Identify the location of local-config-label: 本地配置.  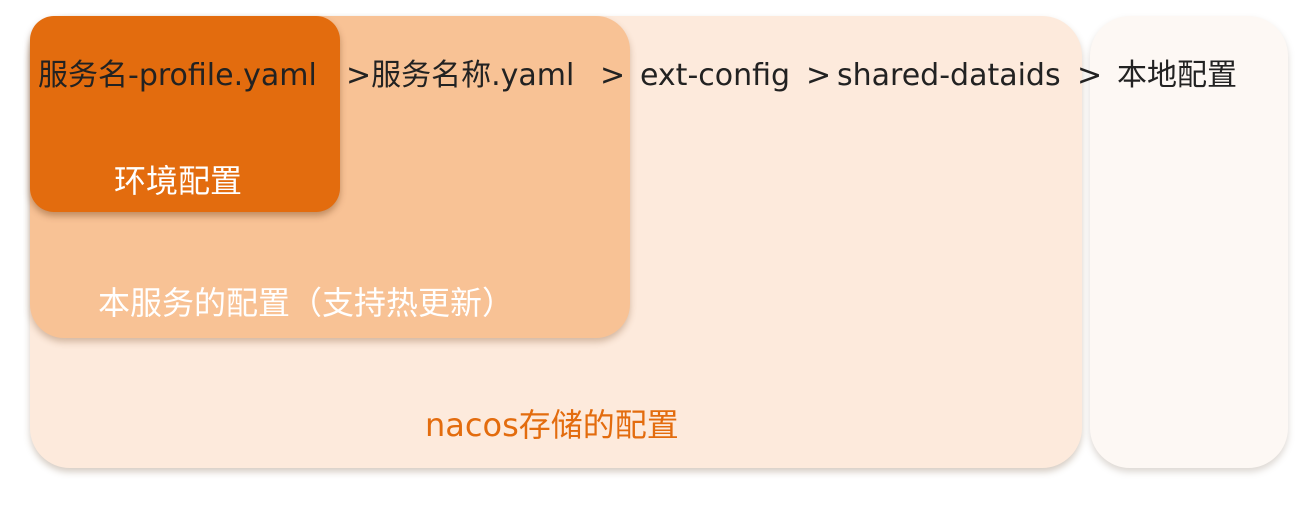
(1177, 75).